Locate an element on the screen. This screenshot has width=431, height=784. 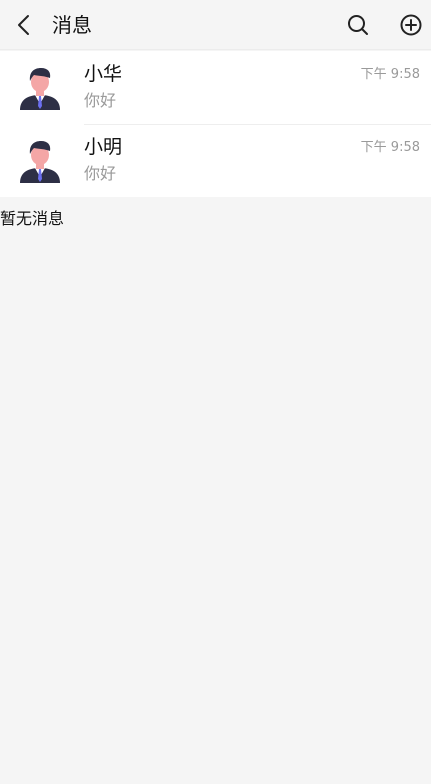
contact-name: 小华 is located at coordinates (103, 74).